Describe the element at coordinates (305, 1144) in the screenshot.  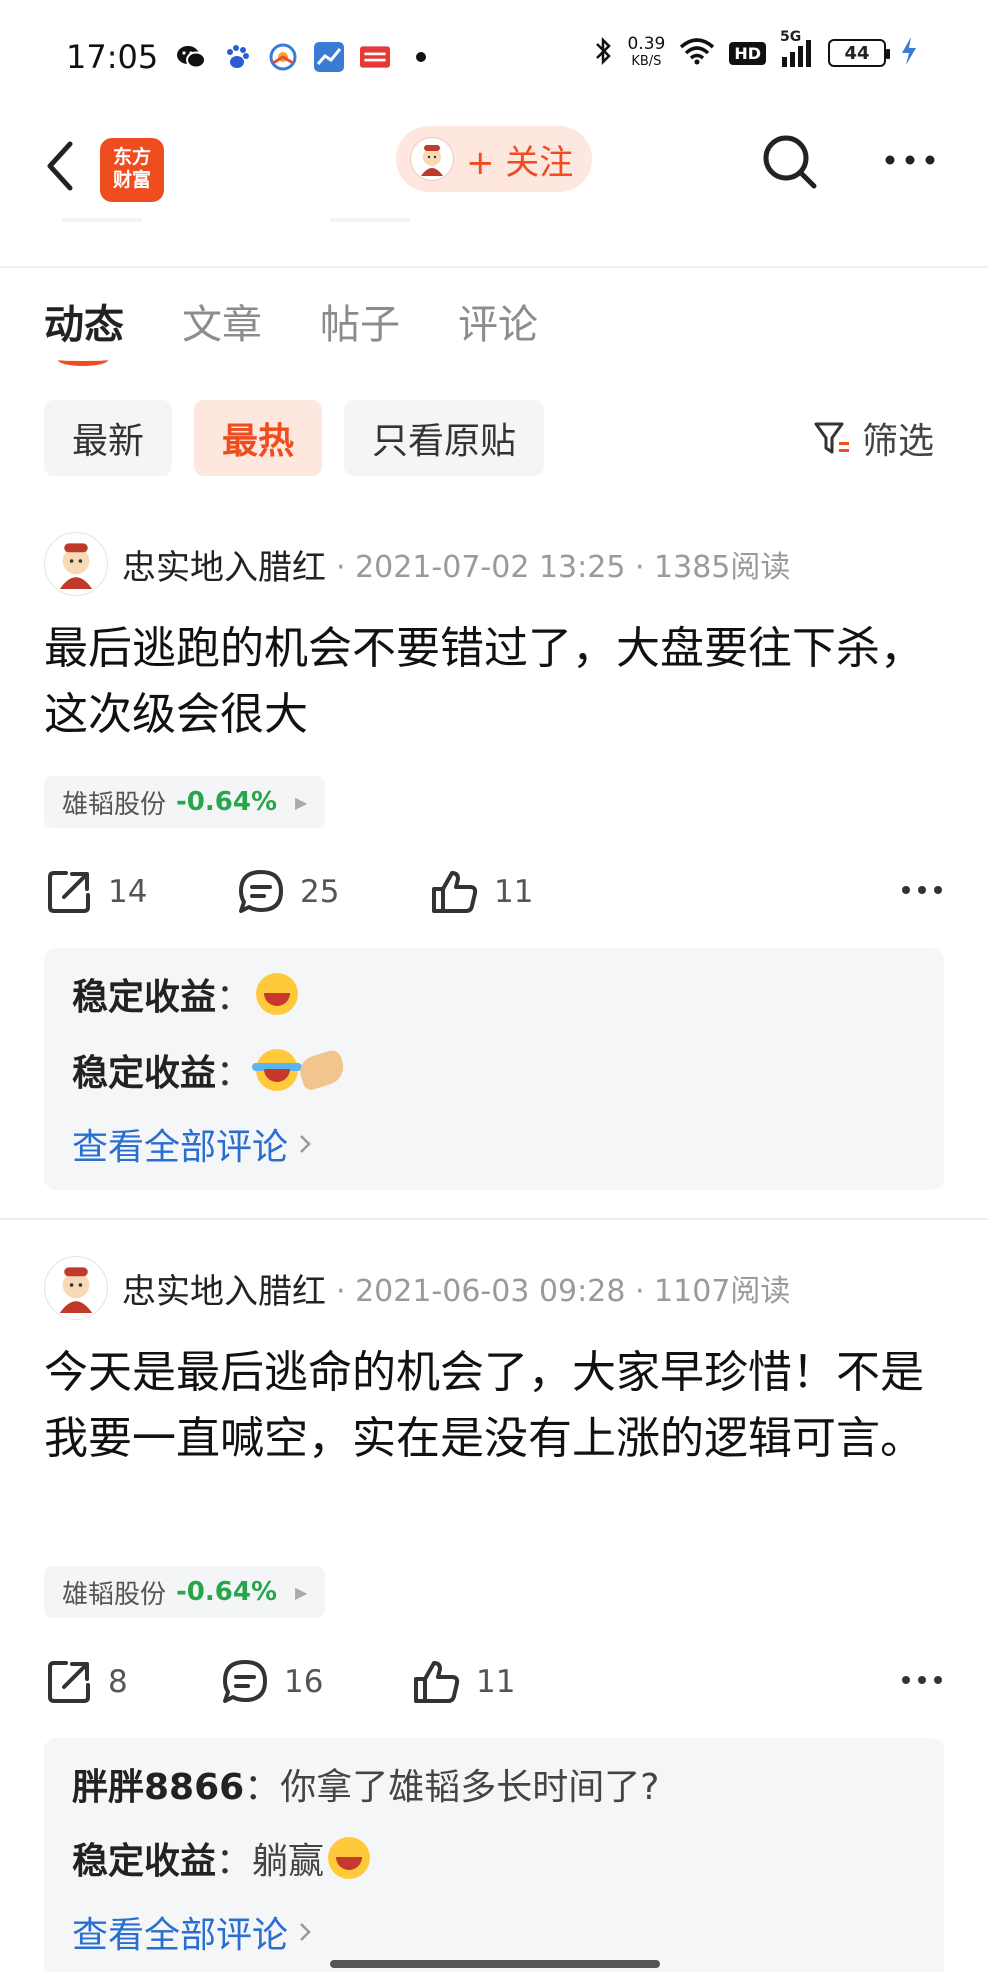
I see `chevron-right-icon` at that location.